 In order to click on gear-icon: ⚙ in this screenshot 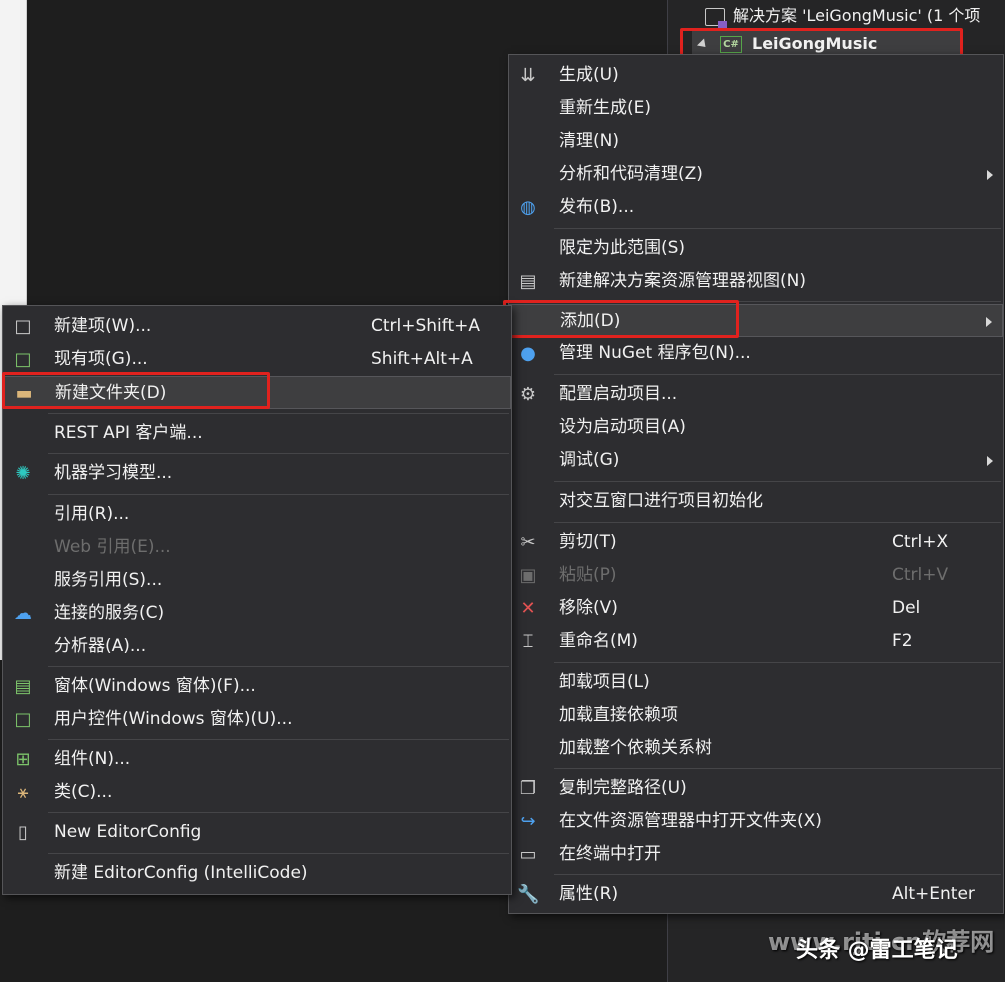, I will do `click(528, 394)`.